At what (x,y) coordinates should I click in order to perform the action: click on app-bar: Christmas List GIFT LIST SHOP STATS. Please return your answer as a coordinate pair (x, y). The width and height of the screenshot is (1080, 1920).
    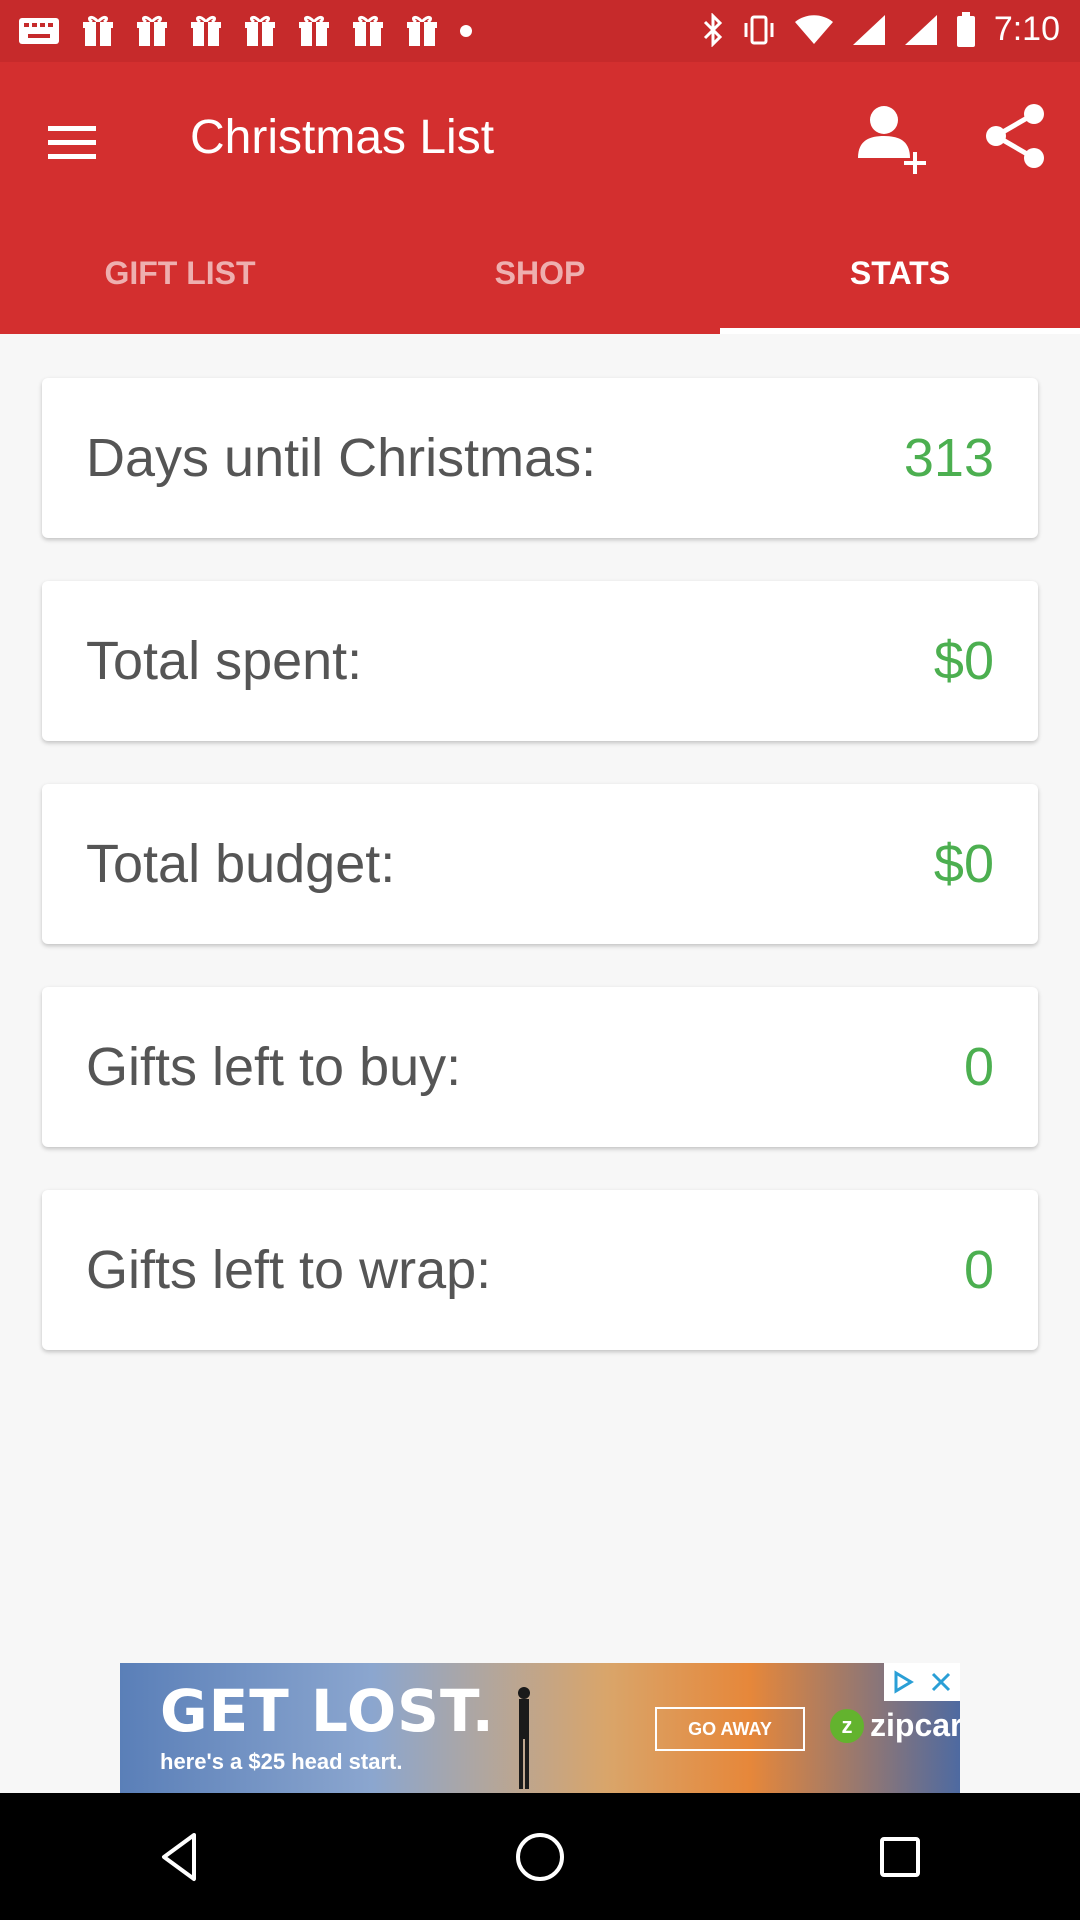
    Looking at the image, I should click on (540, 198).